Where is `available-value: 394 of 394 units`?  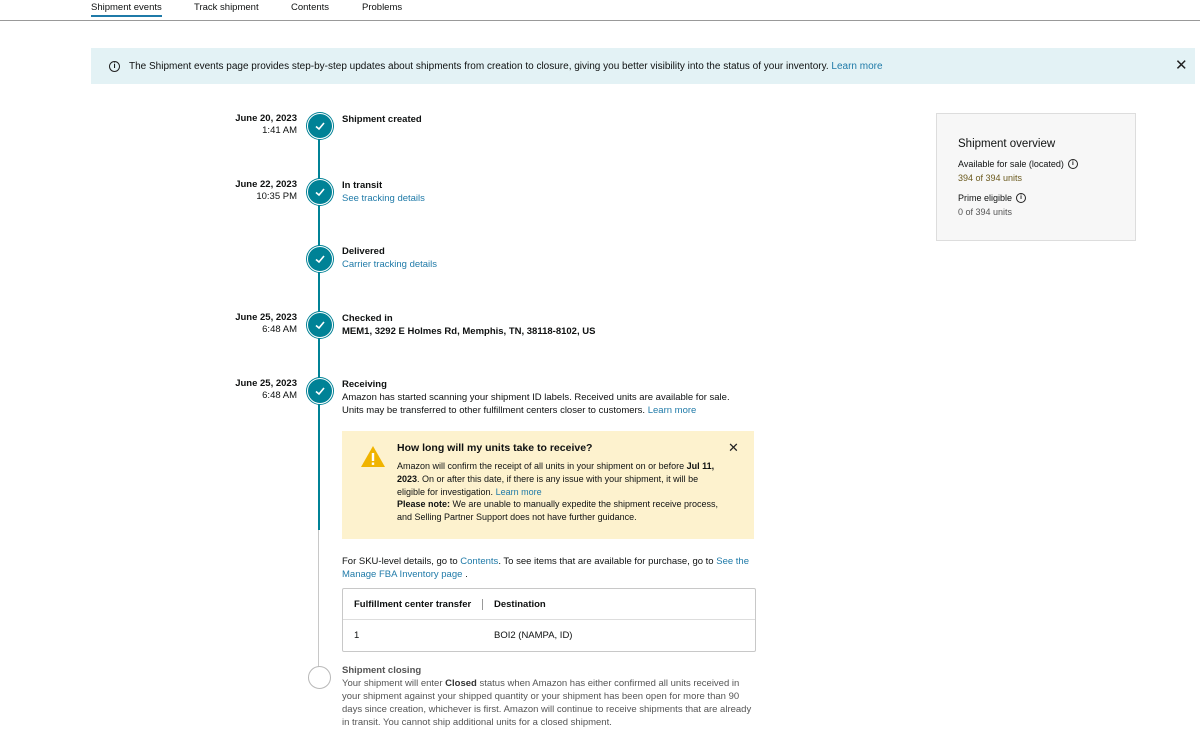 available-value: 394 of 394 units is located at coordinates (990, 178).